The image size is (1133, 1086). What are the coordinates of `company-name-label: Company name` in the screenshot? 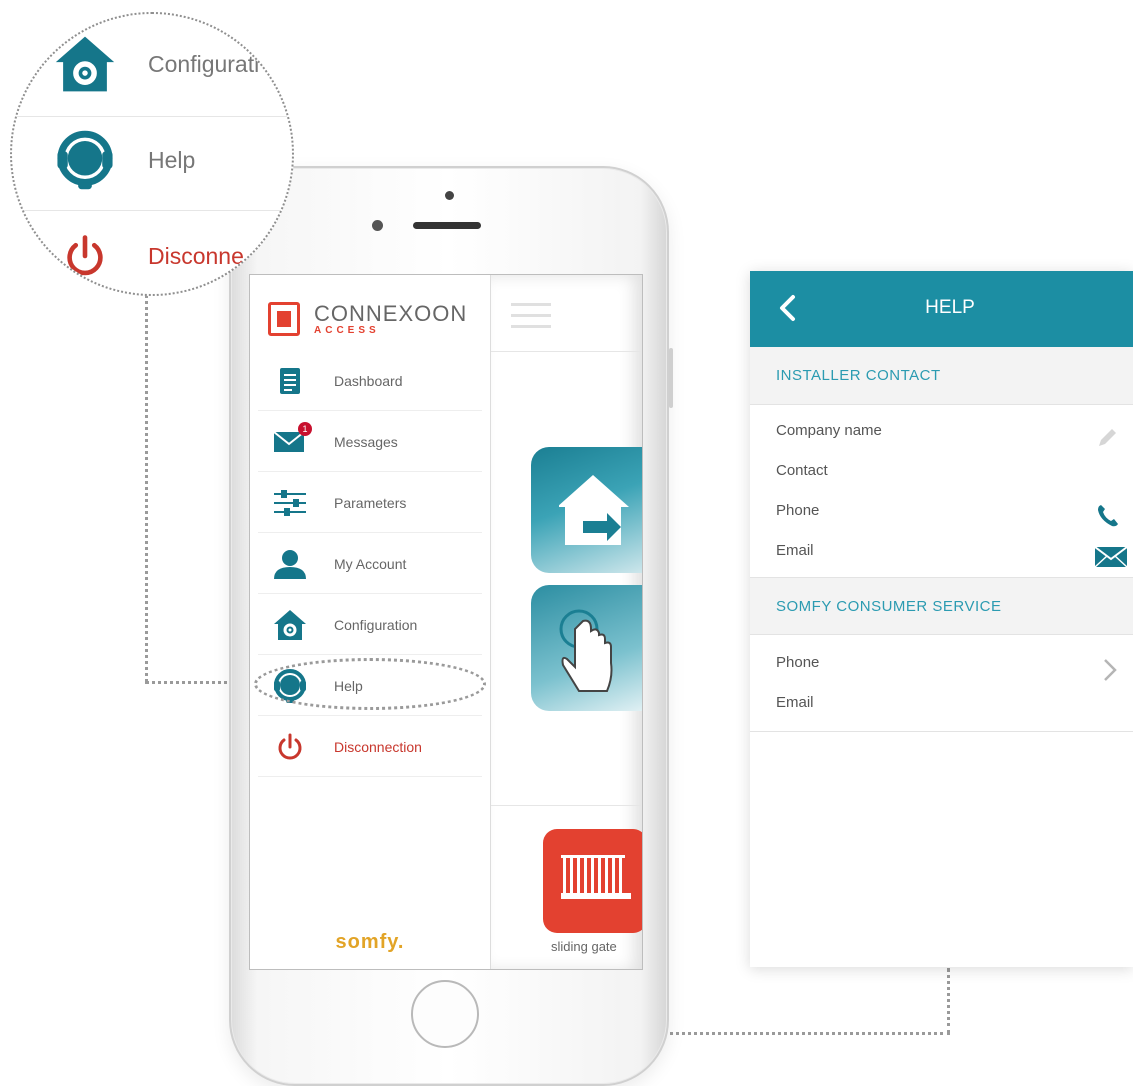 It's located at (829, 430).